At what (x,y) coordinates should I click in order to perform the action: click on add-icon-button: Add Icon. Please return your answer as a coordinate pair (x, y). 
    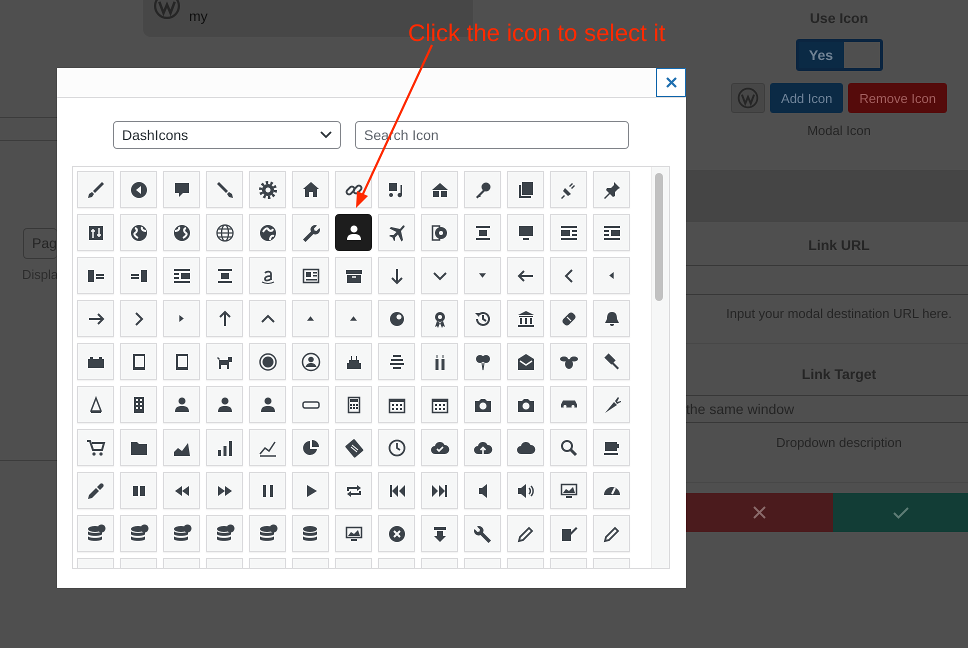
    Looking at the image, I should click on (807, 98).